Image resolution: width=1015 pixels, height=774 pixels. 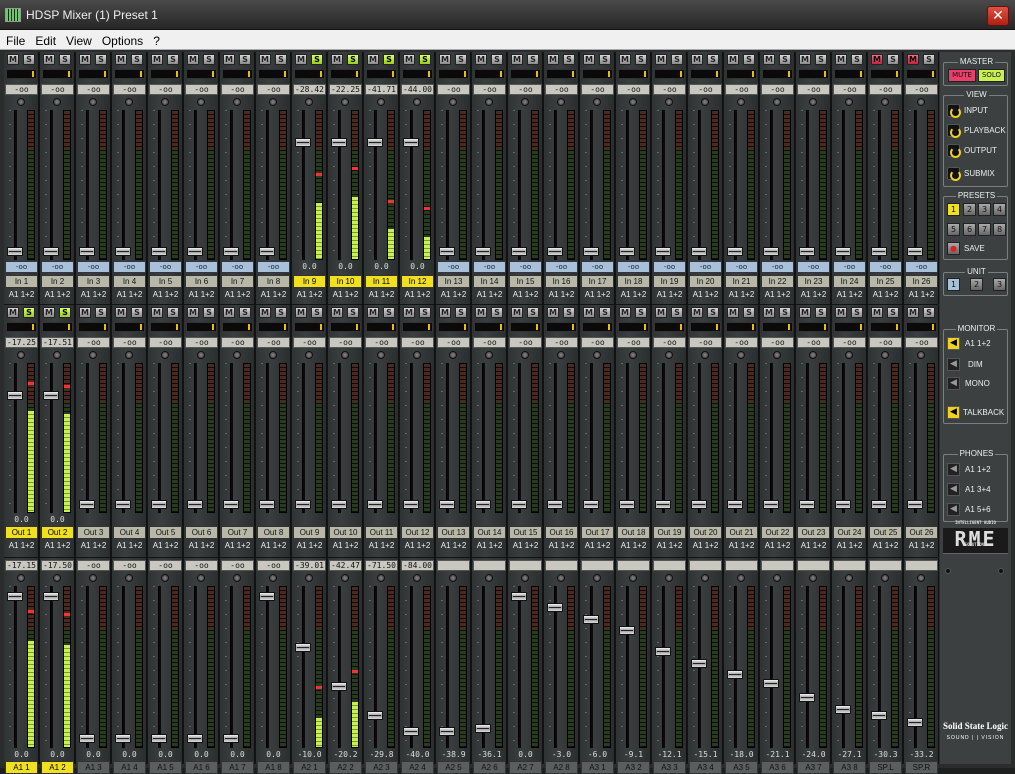 What do you see at coordinates (489, 532) in the screenshot?
I see `channel-label: Out 14` at bounding box center [489, 532].